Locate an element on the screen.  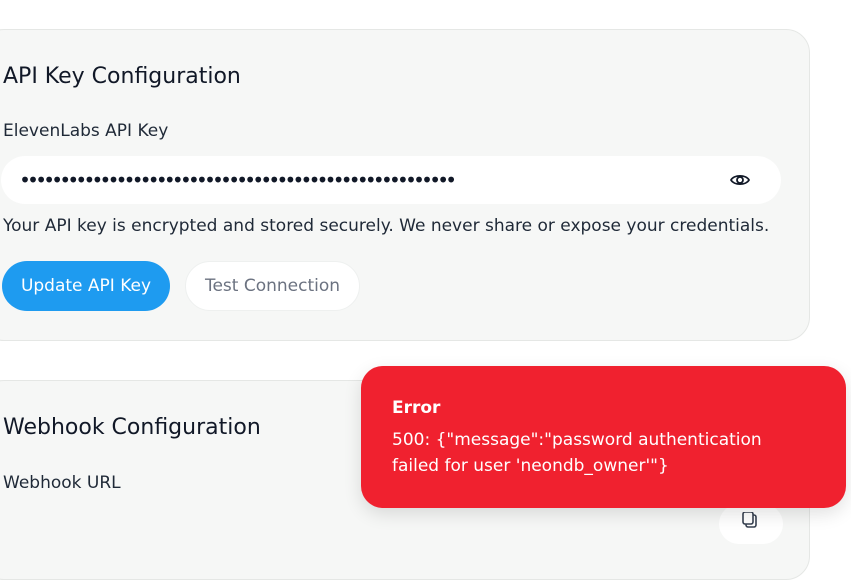
update-api-key-button: Update API Key is located at coordinates (86, 286).